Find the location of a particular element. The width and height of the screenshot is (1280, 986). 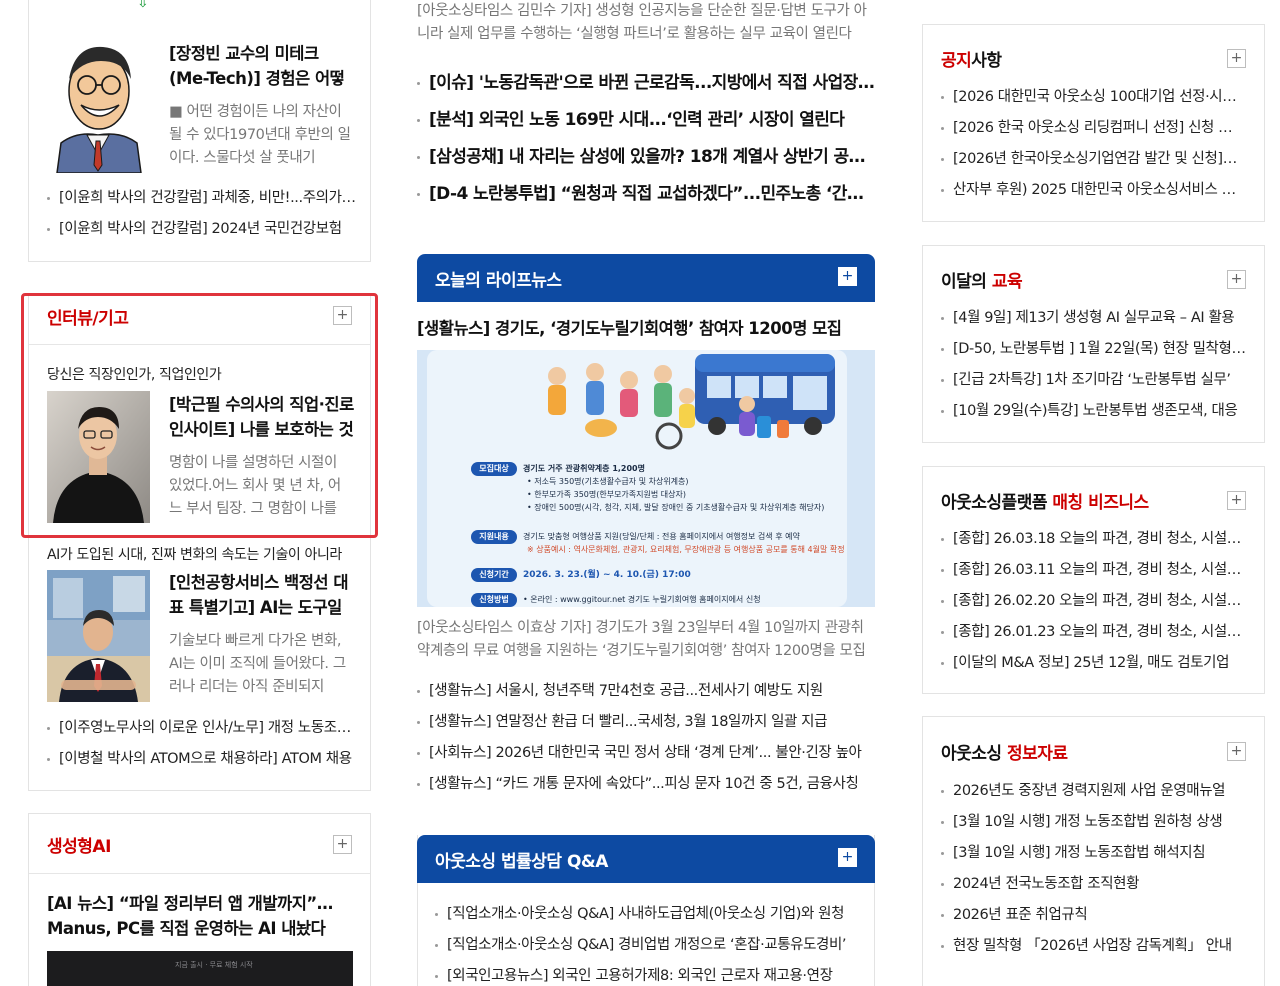

interview-kicker-2: AI가 도입된 시대, 진짜 변화의 속도는 기술이 아니라 is located at coordinates (202, 554).